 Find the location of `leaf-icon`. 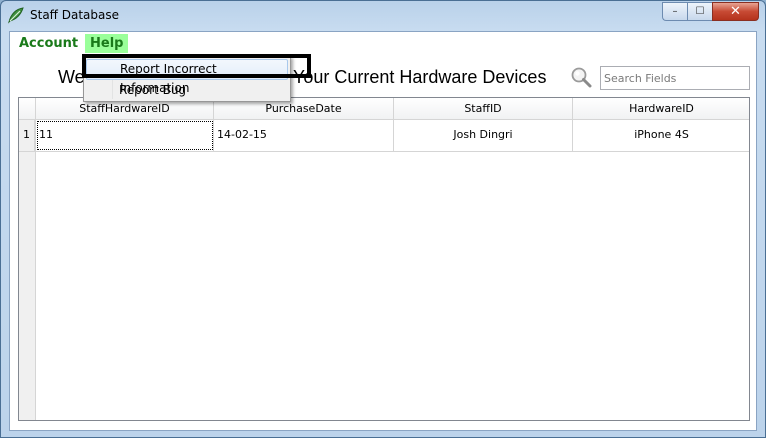

leaf-icon is located at coordinates (16, 15).